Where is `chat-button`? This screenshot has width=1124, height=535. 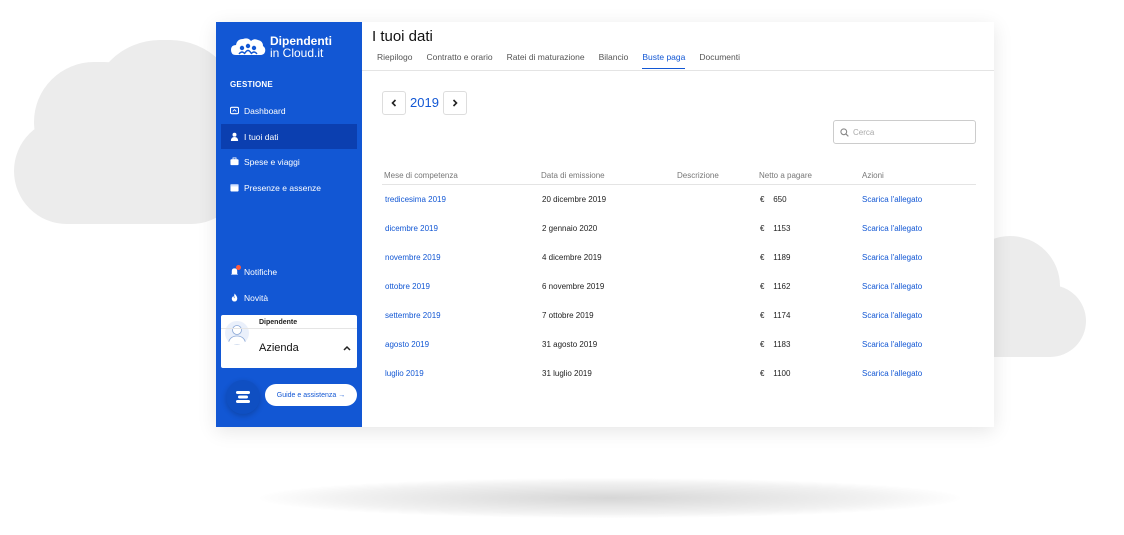
chat-button is located at coordinates (243, 397).